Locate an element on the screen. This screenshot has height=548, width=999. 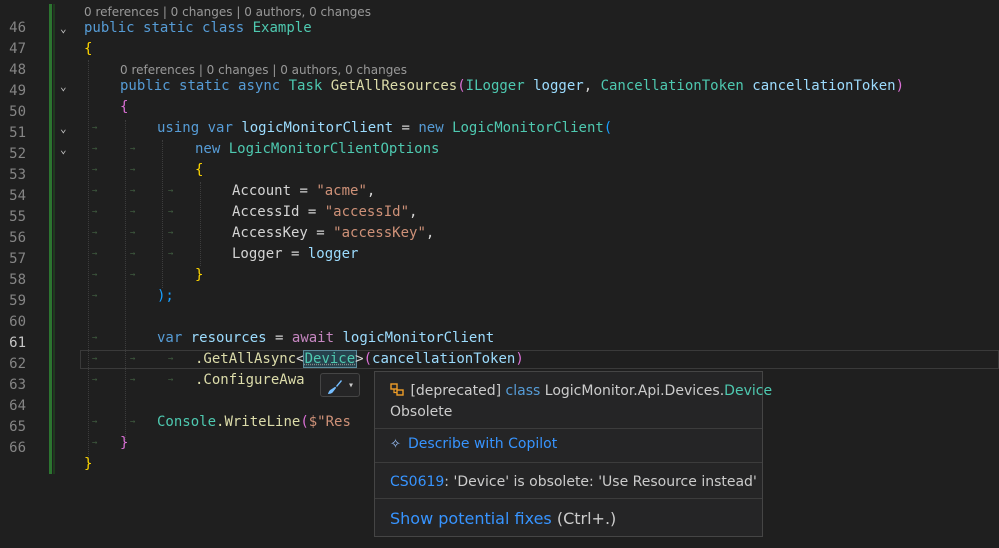
line-number: 58 is located at coordinates (17, 280).